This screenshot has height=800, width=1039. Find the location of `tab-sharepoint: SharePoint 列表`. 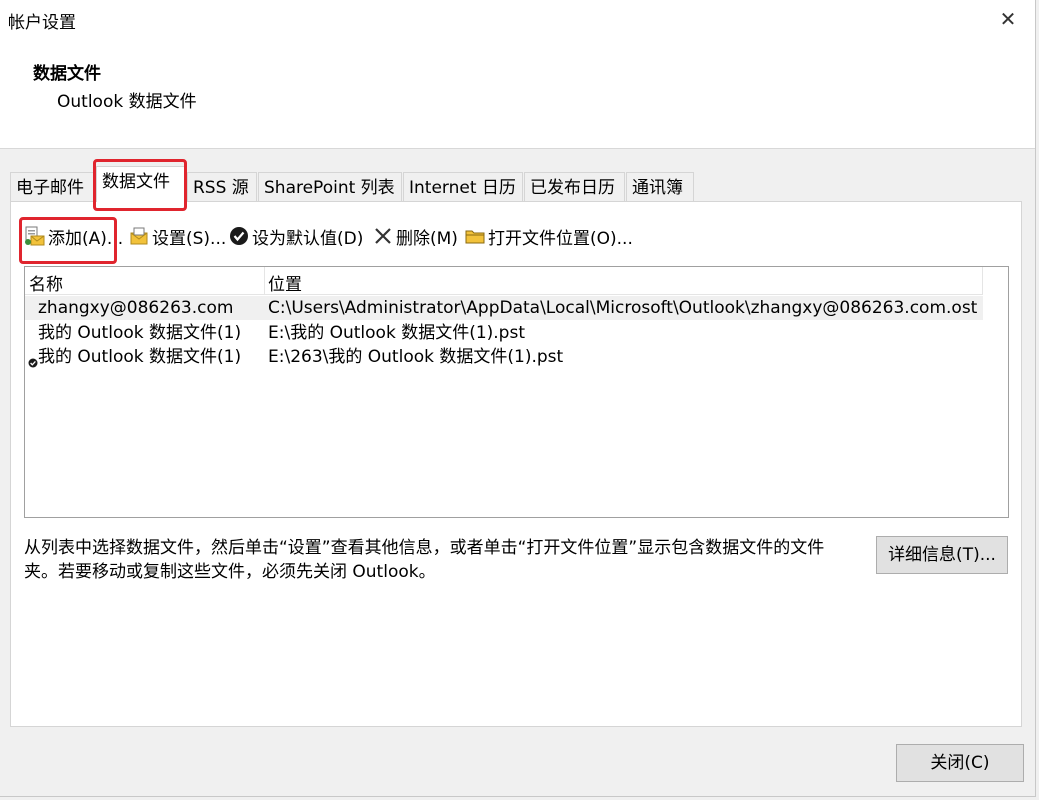

tab-sharepoint: SharePoint 列表 is located at coordinates (330, 186).